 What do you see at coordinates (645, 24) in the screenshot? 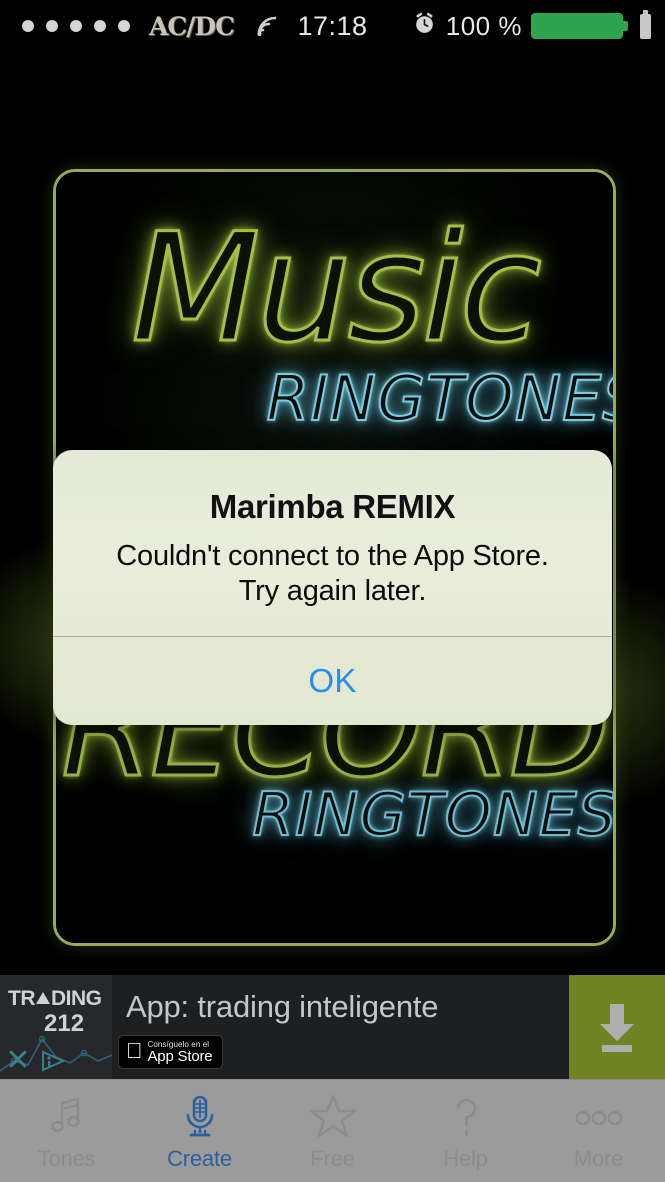
I see `battery-vertical-icon` at bounding box center [645, 24].